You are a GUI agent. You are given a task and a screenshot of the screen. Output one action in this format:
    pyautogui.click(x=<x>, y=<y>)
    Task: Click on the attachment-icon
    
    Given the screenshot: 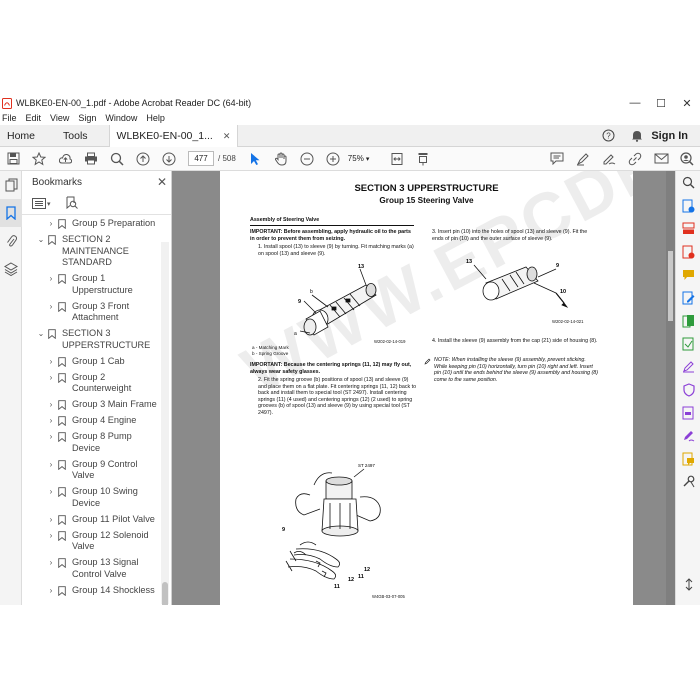 What is the action you would take?
    pyautogui.click(x=11, y=241)
    